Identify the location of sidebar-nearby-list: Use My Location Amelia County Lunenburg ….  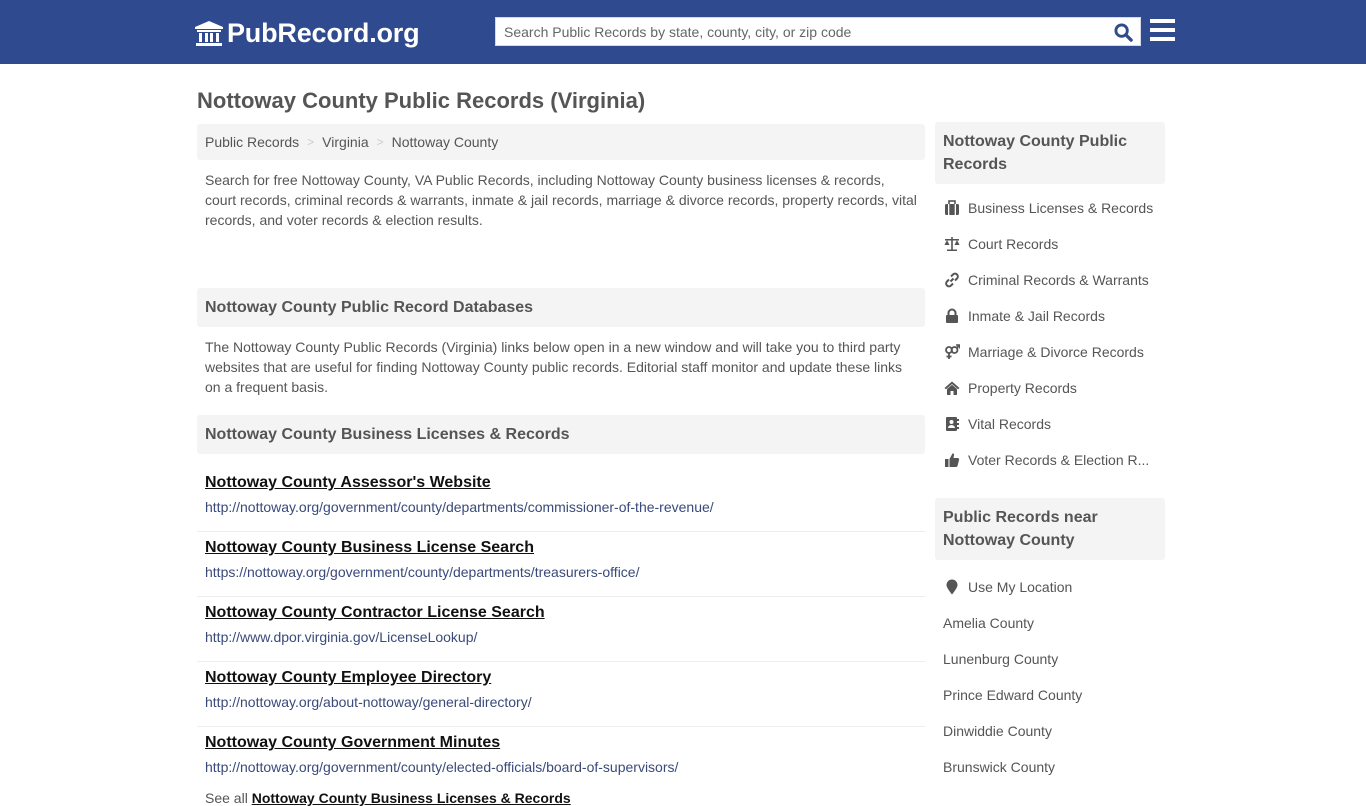
(1050, 672).